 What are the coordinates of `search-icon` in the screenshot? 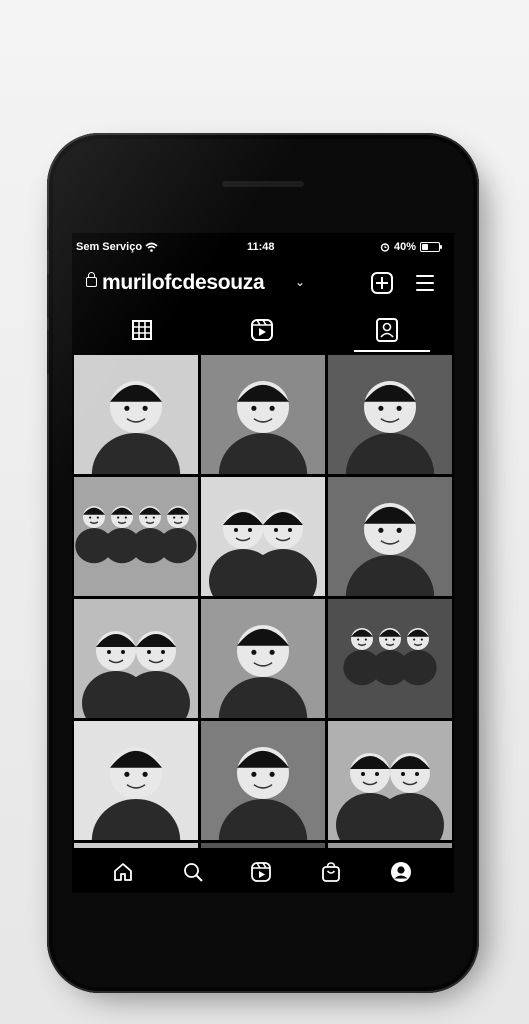 It's located at (193, 872).